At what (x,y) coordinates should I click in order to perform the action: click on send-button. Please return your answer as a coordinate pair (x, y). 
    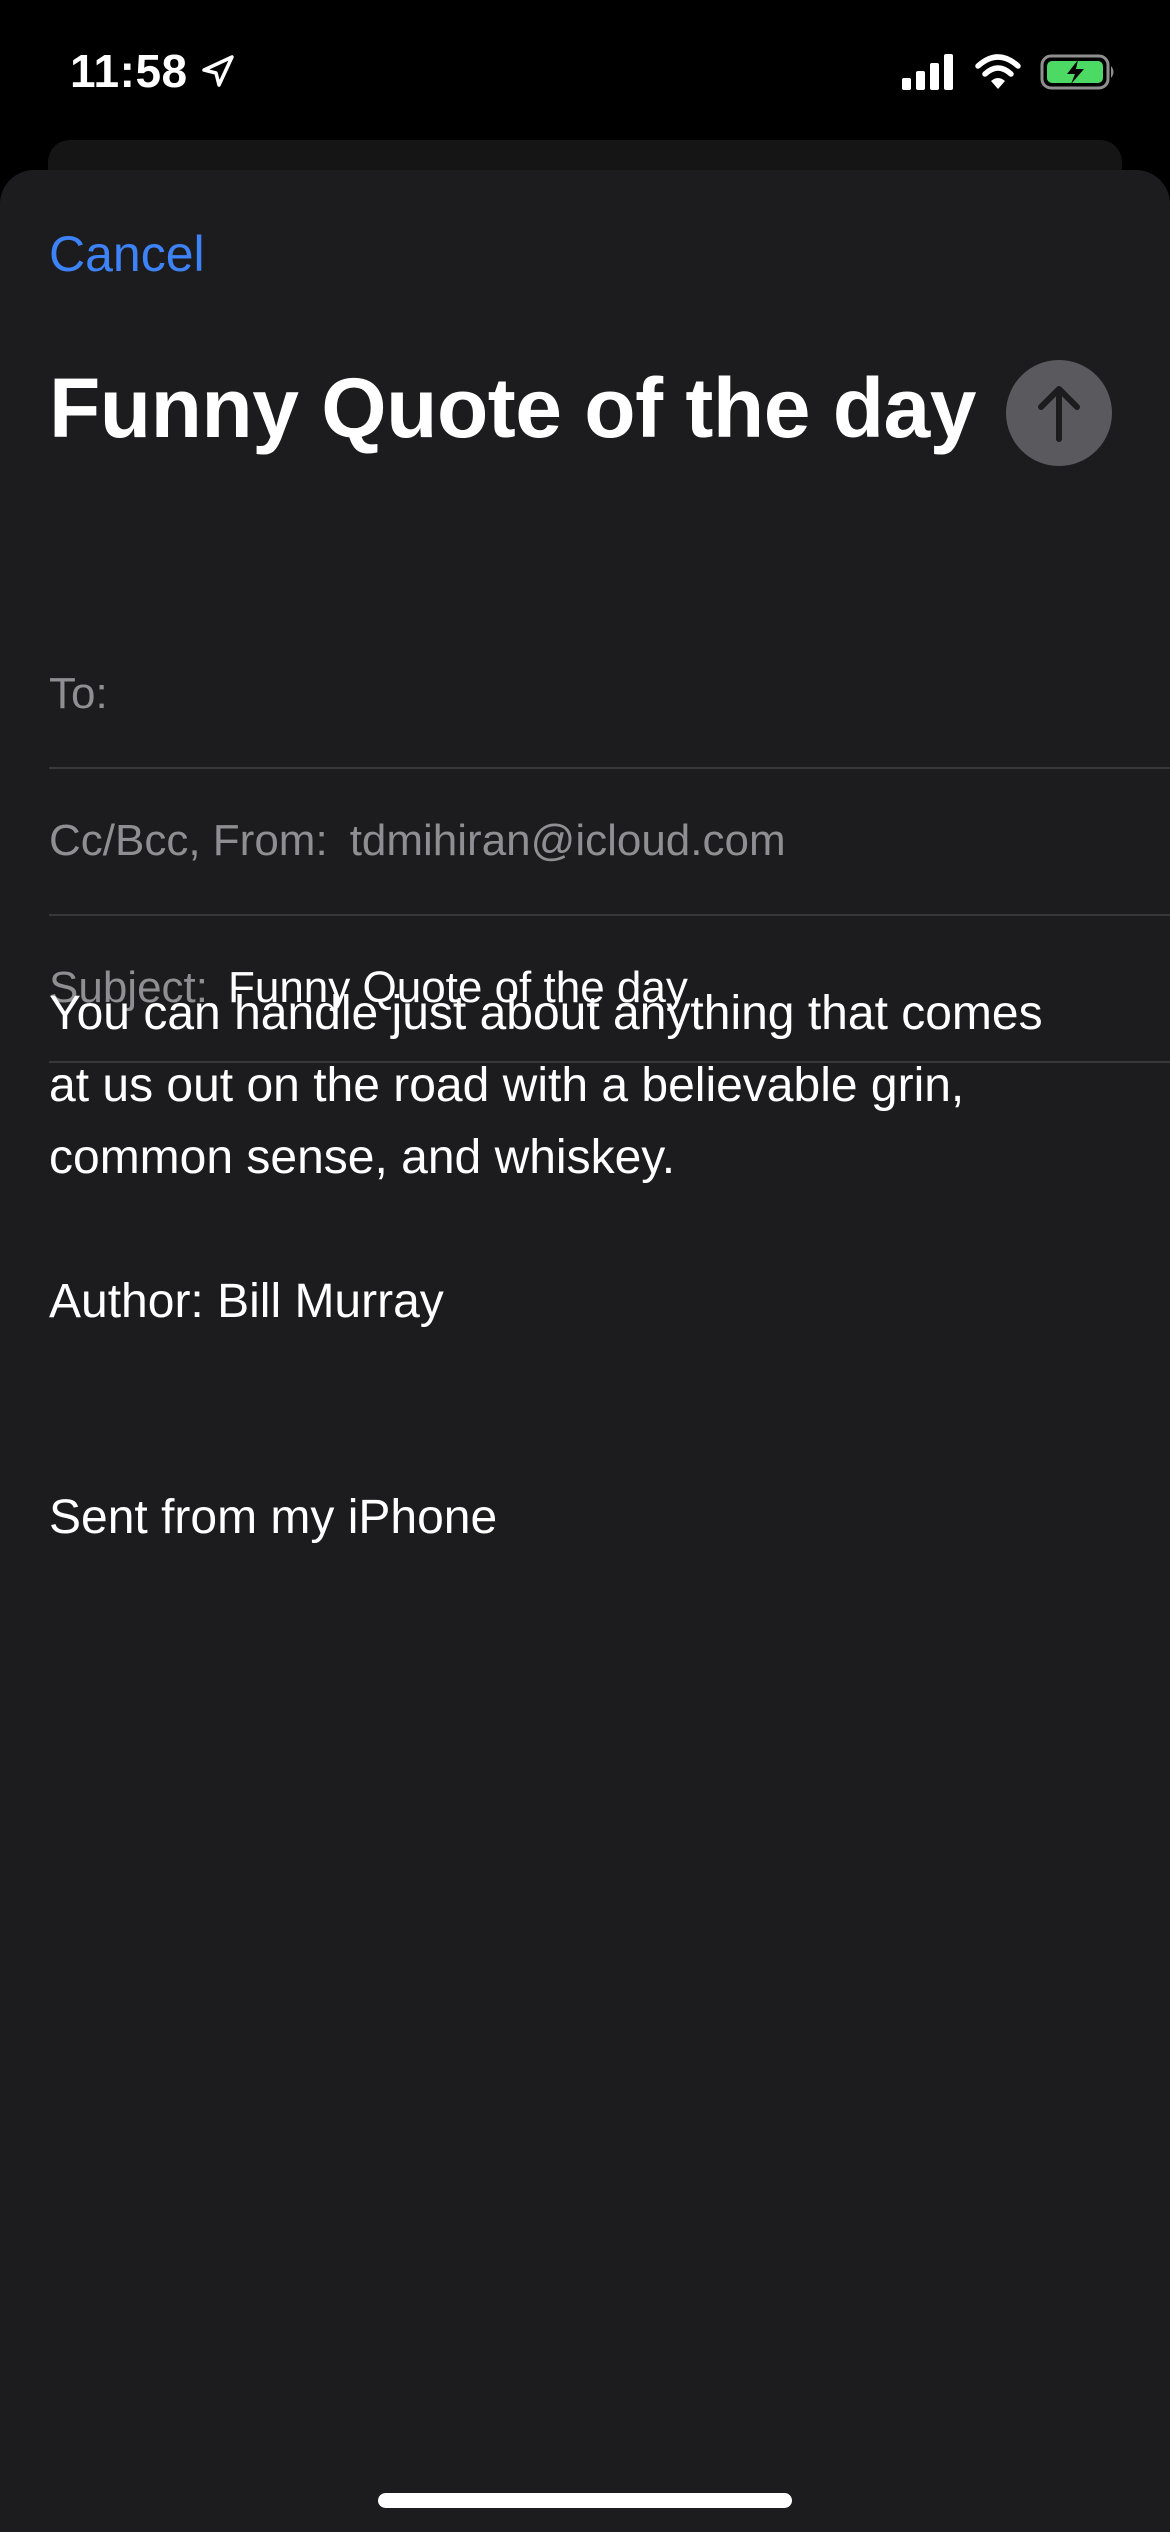
    Looking at the image, I should click on (1059, 413).